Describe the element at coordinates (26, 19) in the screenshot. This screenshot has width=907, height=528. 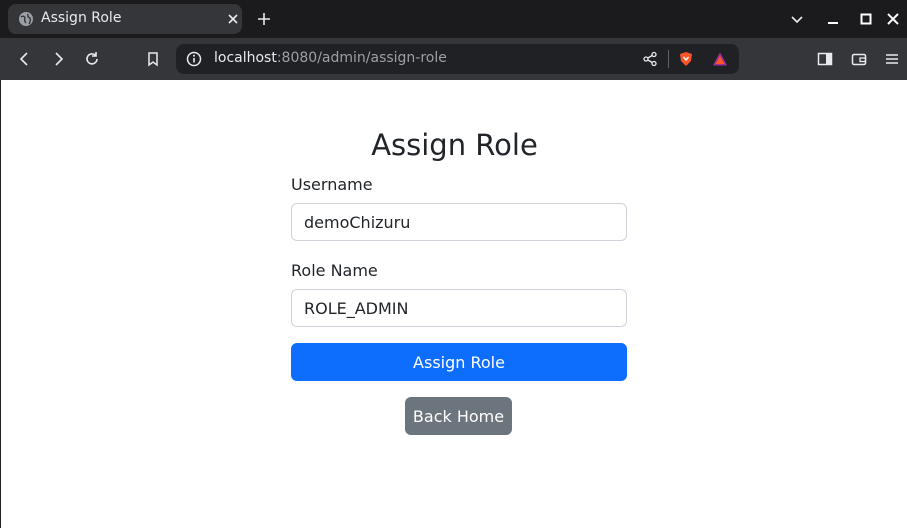
I see `globe-icon` at that location.